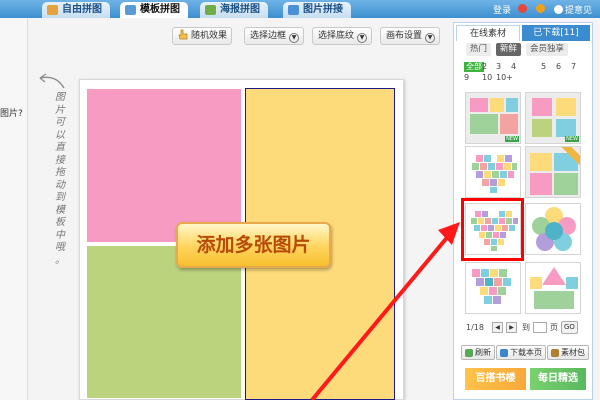 This screenshot has height=400, width=600. What do you see at coordinates (60, 185) in the screenshot?
I see `hint-char: 动` at bounding box center [60, 185].